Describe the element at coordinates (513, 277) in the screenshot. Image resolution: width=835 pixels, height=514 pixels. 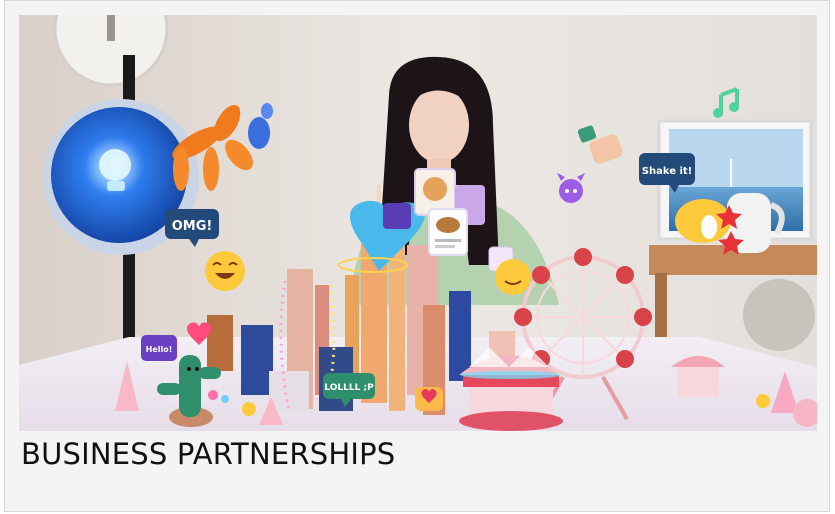
I see `smiling-emoji-icon` at that location.